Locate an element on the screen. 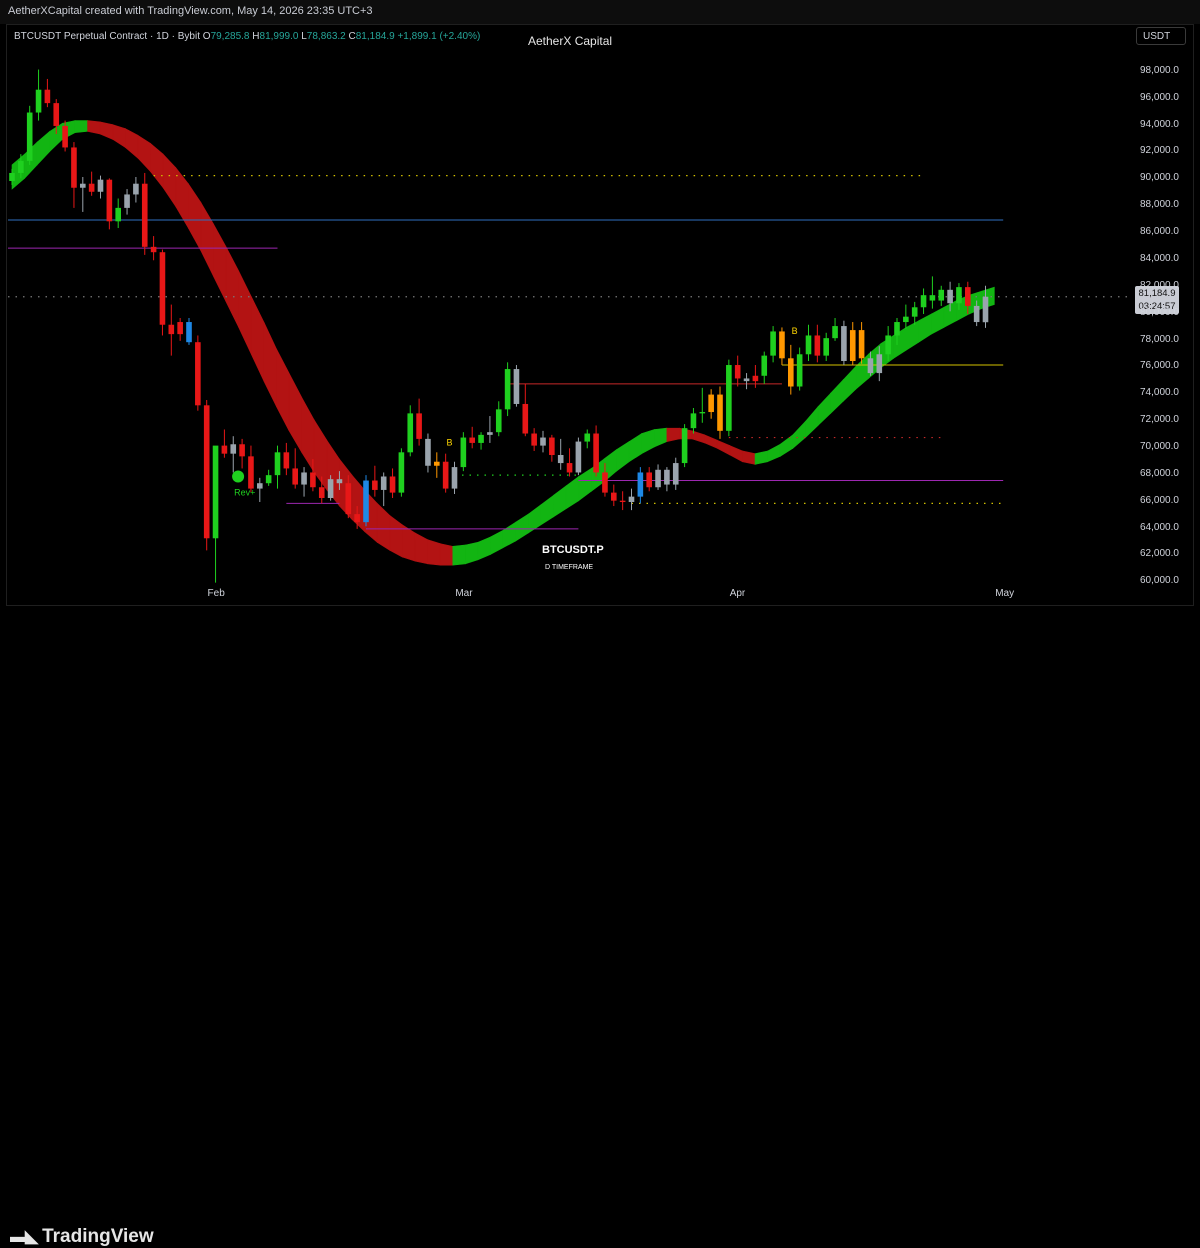 The height and width of the screenshot is (1248, 1200). tradingview-logo-text: TradingView is located at coordinates (98, 1236).